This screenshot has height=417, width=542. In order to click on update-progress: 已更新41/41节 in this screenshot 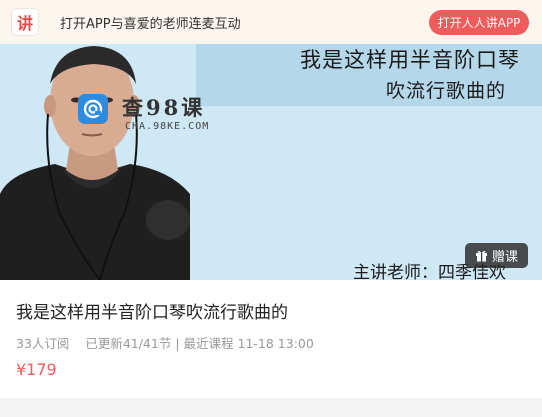, I will do `click(128, 343)`.